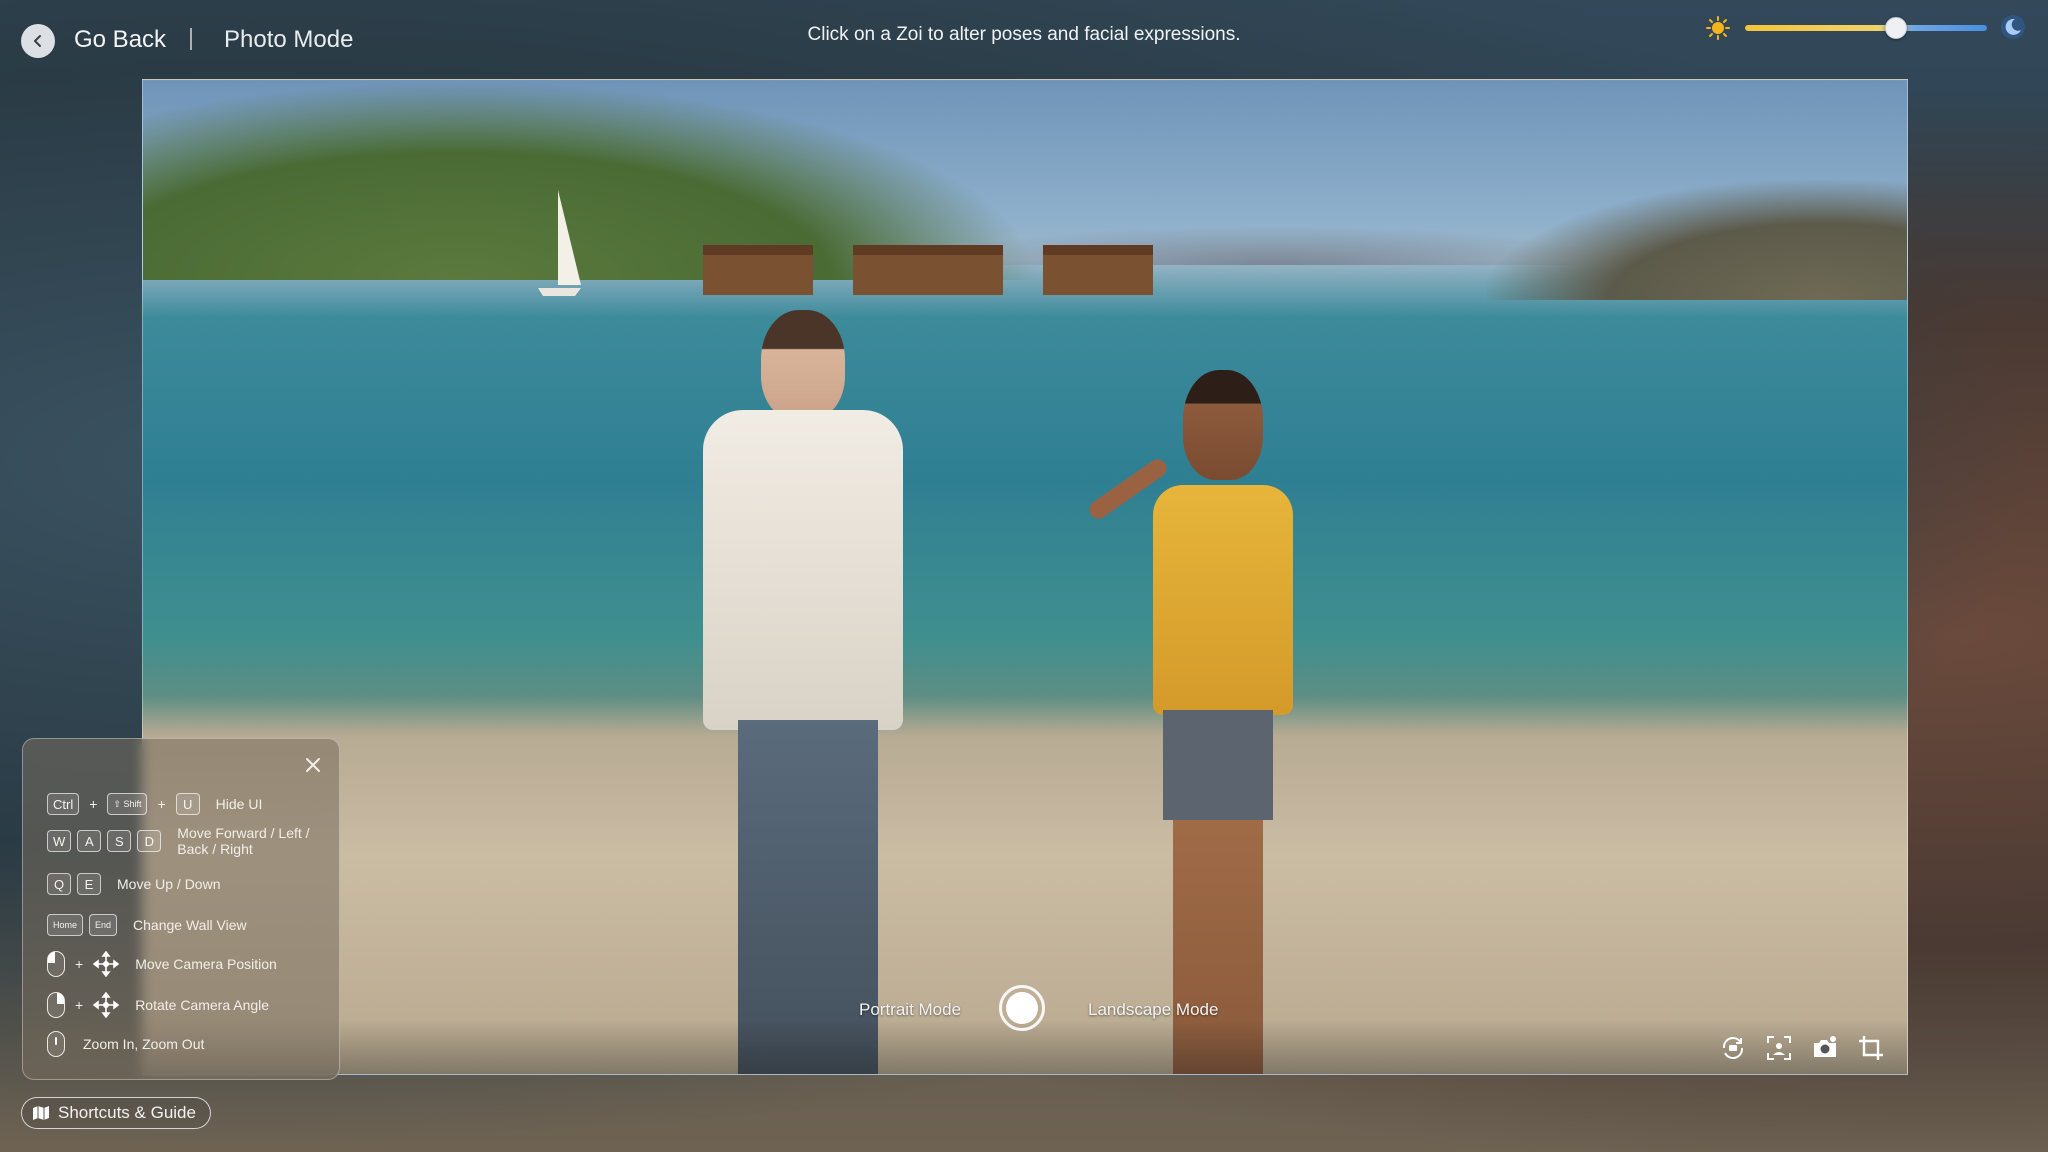 This screenshot has height=1152, width=2048. Describe the element at coordinates (187, 804) in the screenshot. I see `key-u: U` at that location.